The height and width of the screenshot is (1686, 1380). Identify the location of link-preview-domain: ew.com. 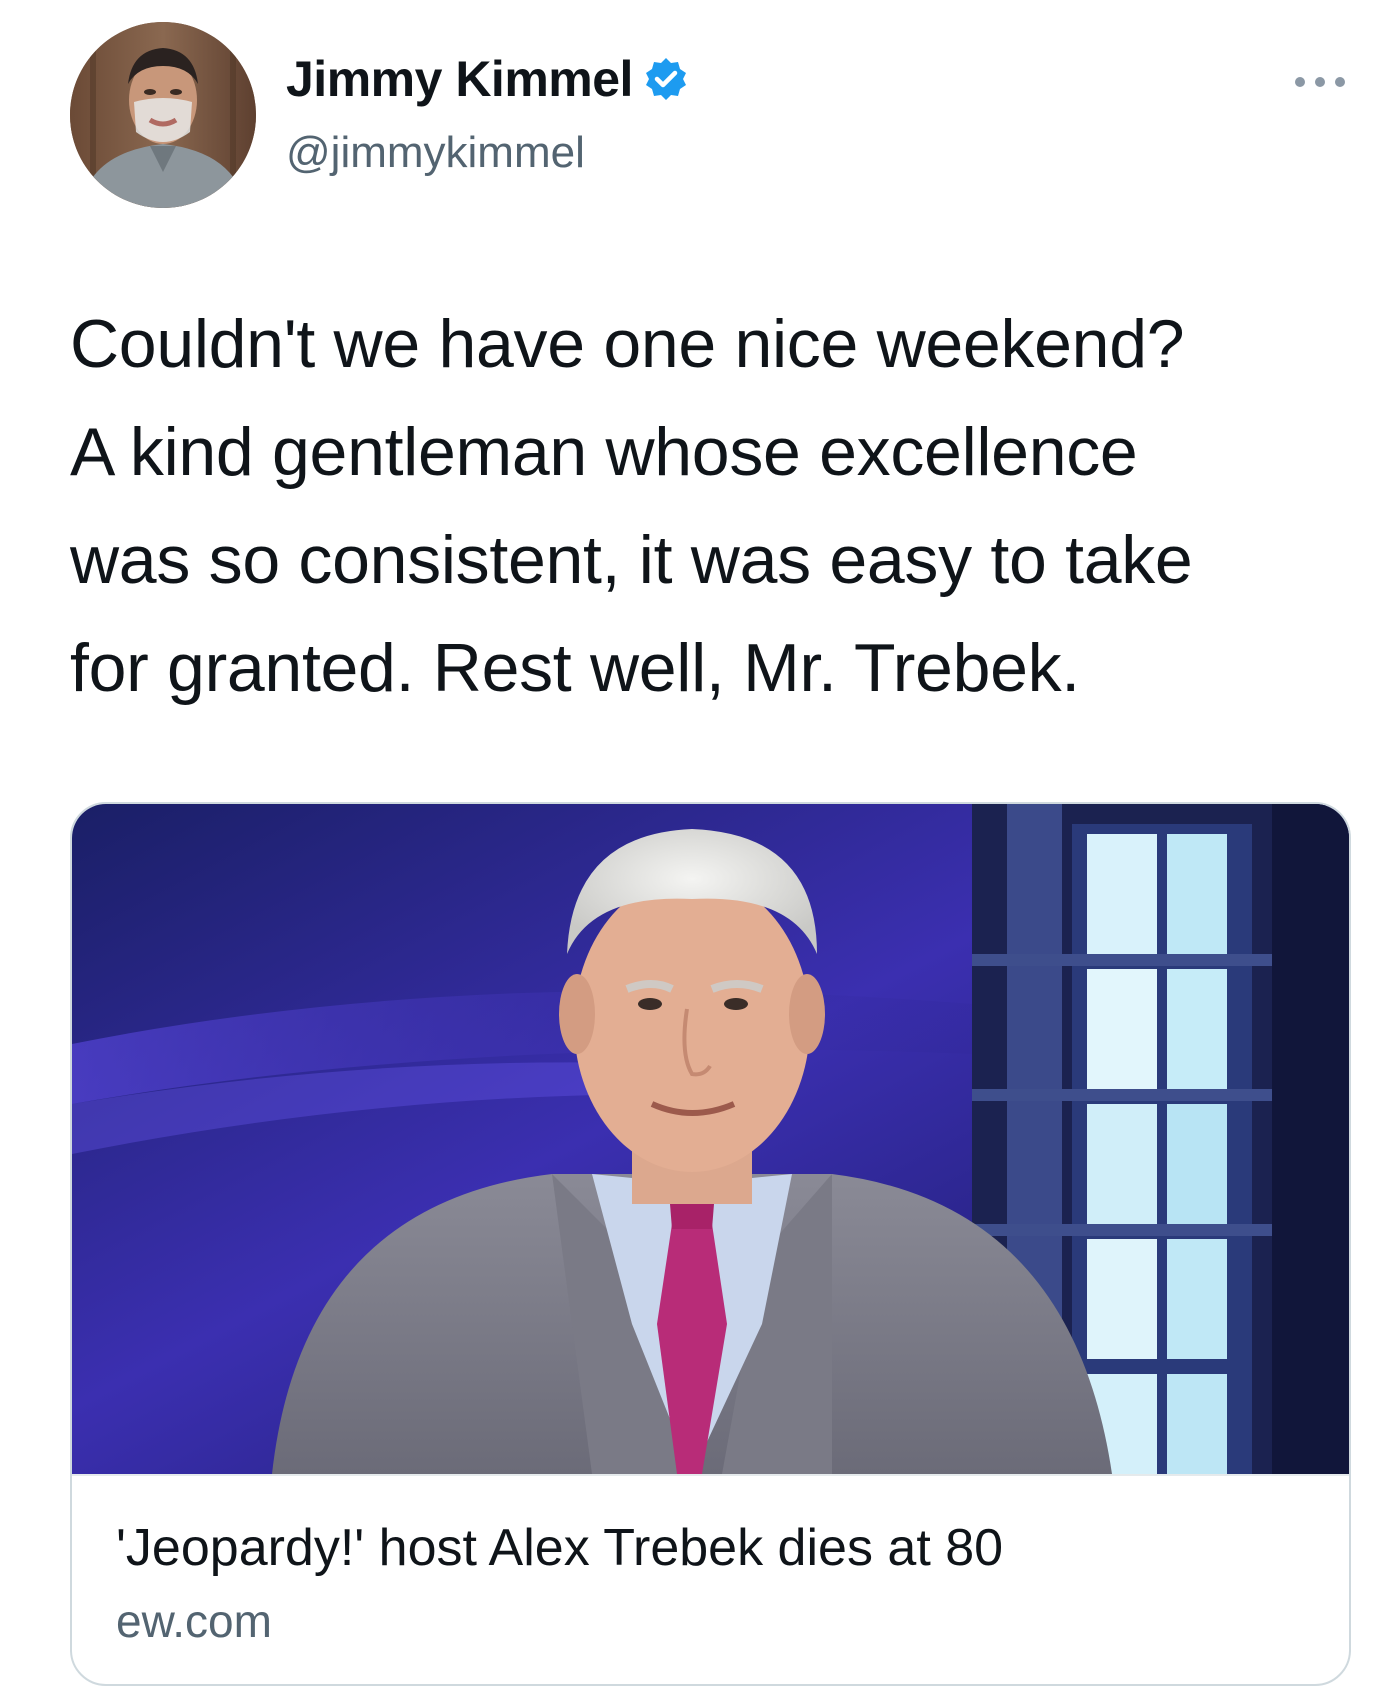
(194, 1621).